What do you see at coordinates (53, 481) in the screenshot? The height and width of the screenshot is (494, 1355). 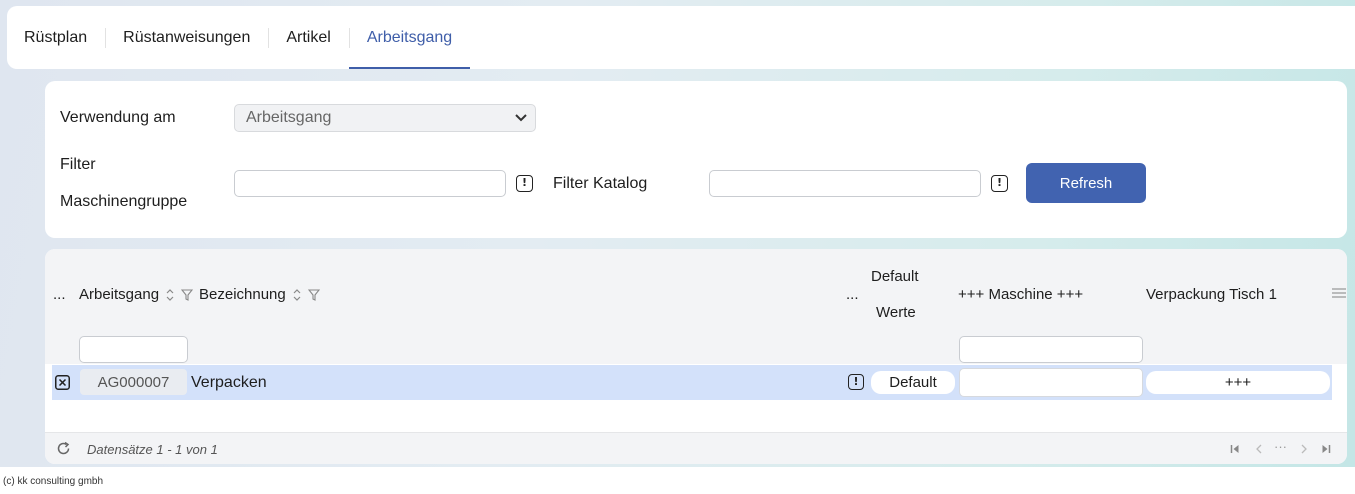 I see `copyright-text: (c) kk consulting gmbh` at bounding box center [53, 481].